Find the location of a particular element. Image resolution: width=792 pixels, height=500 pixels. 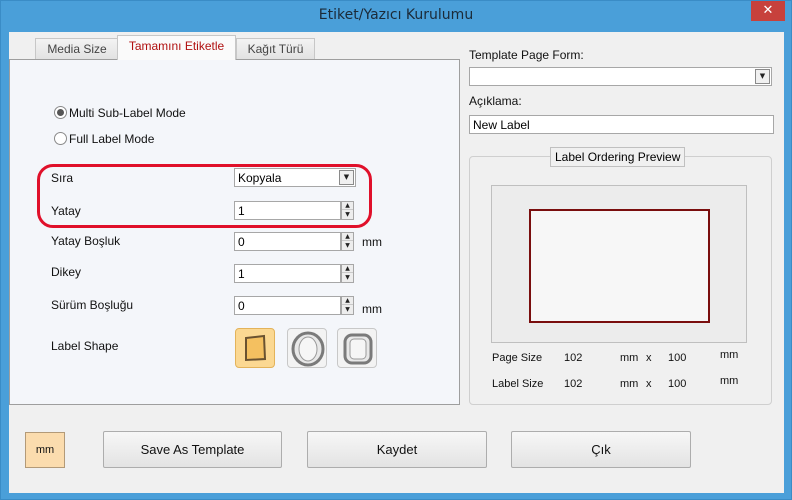

page-size-label: Page Size is located at coordinates (517, 358).